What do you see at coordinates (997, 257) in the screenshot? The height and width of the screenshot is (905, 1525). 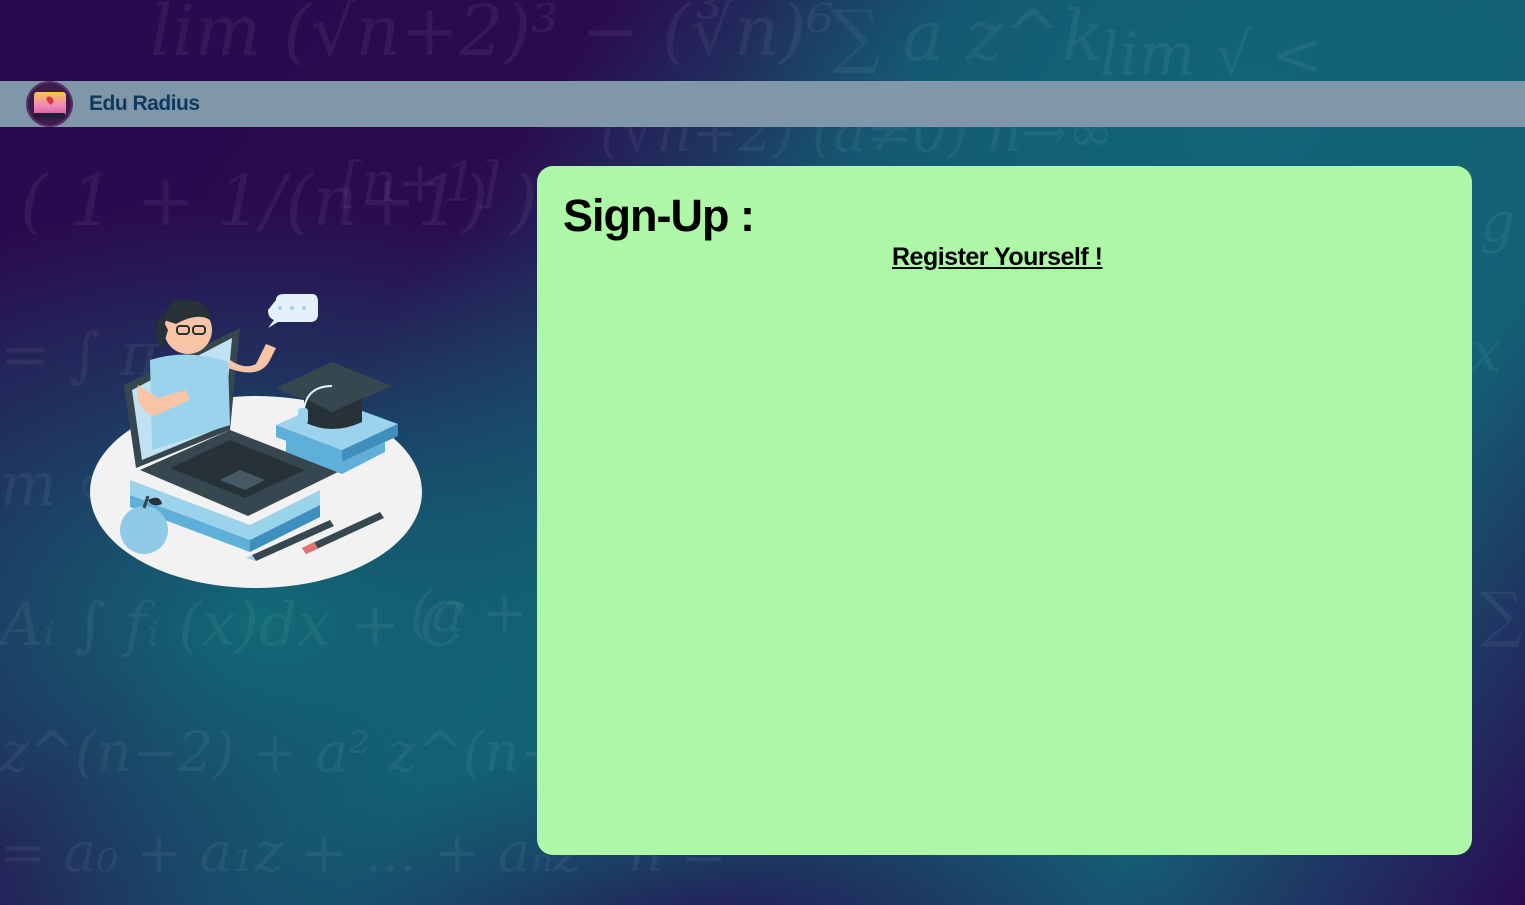 I see `register-heading: Register Yourself !` at bounding box center [997, 257].